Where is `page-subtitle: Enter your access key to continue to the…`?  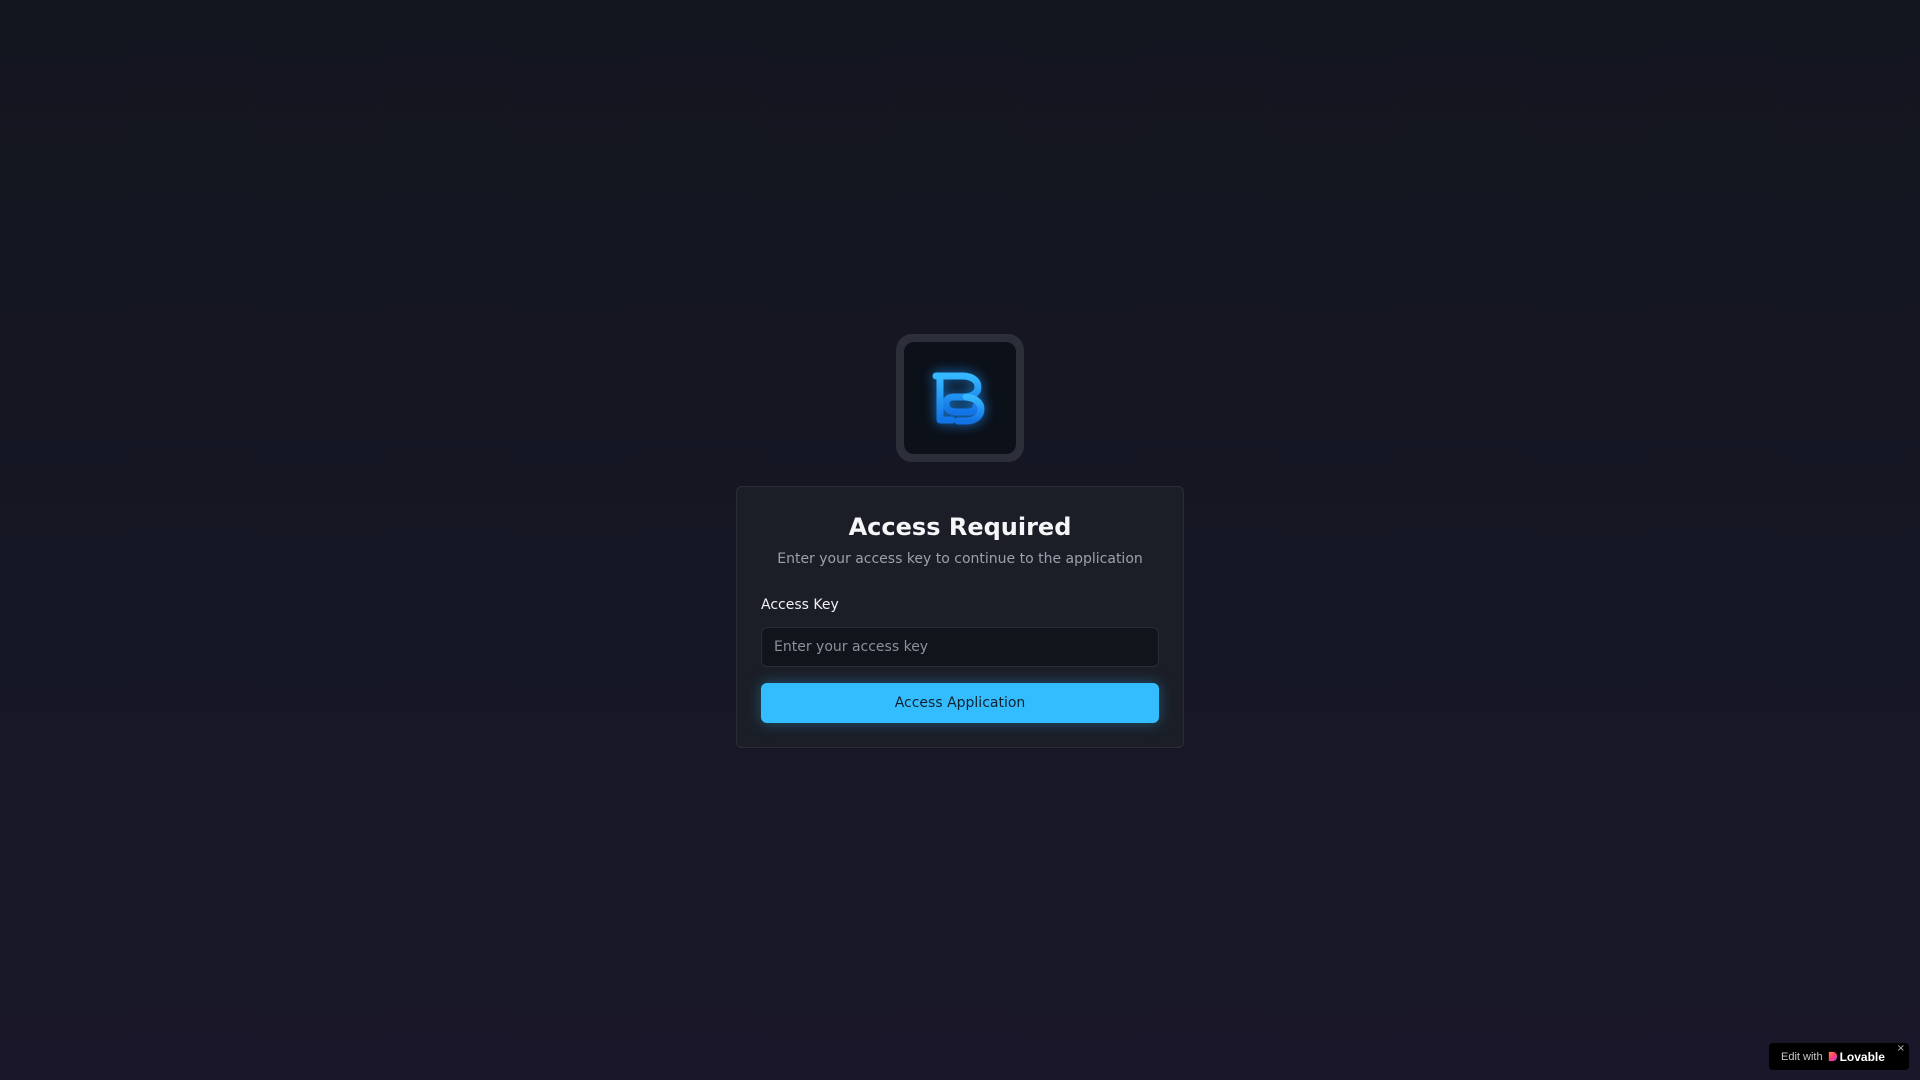
page-subtitle: Enter your access key to continue to the… is located at coordinates (960, 559).